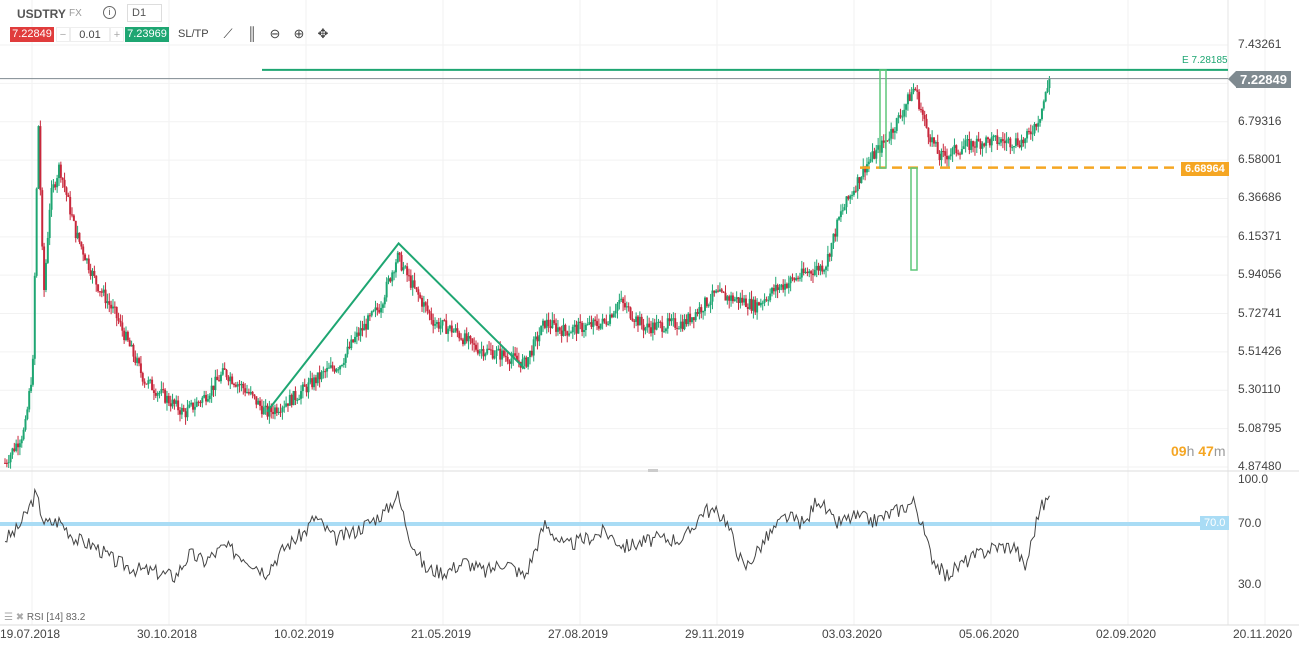 The image size is (1299, 651). Describe the element at coordinates (117, 34) in the screenshot. I see `volume-increase-button: +` at that location.